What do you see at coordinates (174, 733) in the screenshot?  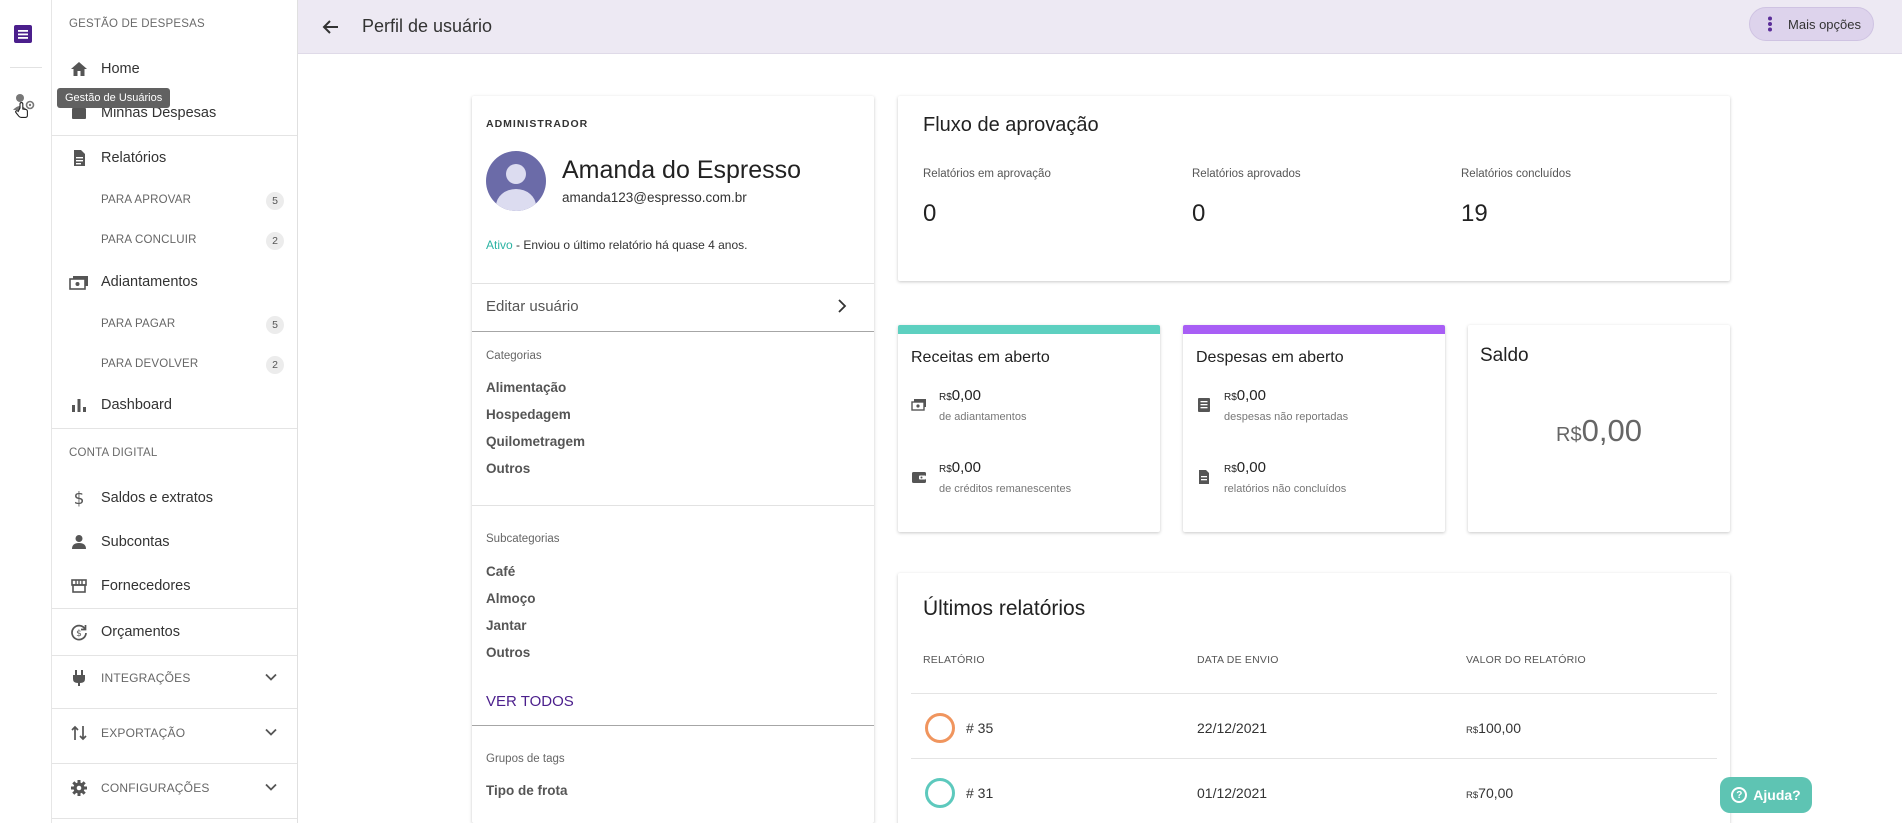 I see `nav-export: EXPORTAÇÃO` at bounding box center [174, 733].